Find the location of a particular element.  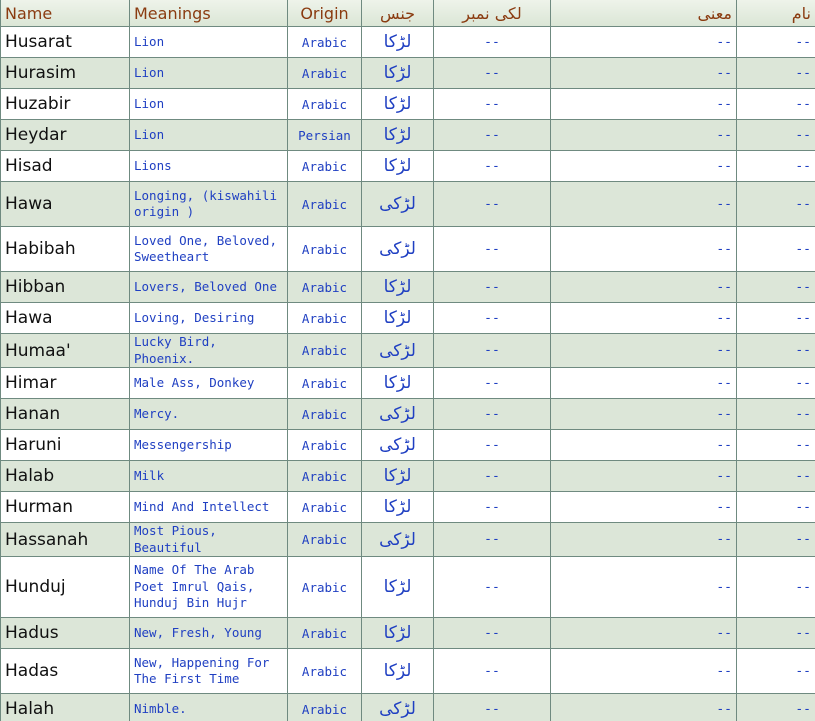

name-cell: Hisad is located at coordinates (65, 166).